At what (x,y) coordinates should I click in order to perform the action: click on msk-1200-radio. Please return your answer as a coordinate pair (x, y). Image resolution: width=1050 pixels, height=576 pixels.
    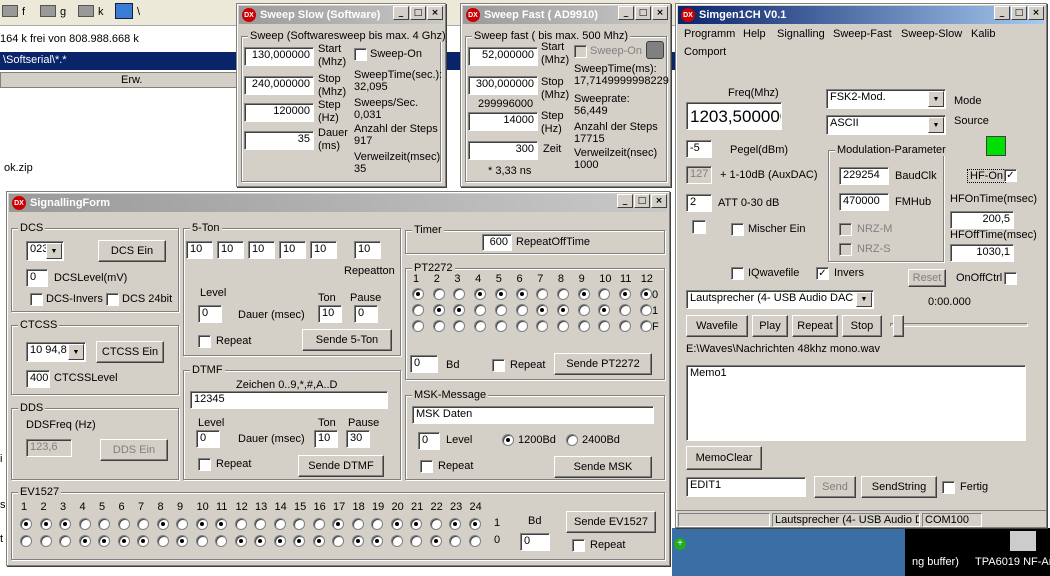
    Looking at the image, I should click on (508, 440).